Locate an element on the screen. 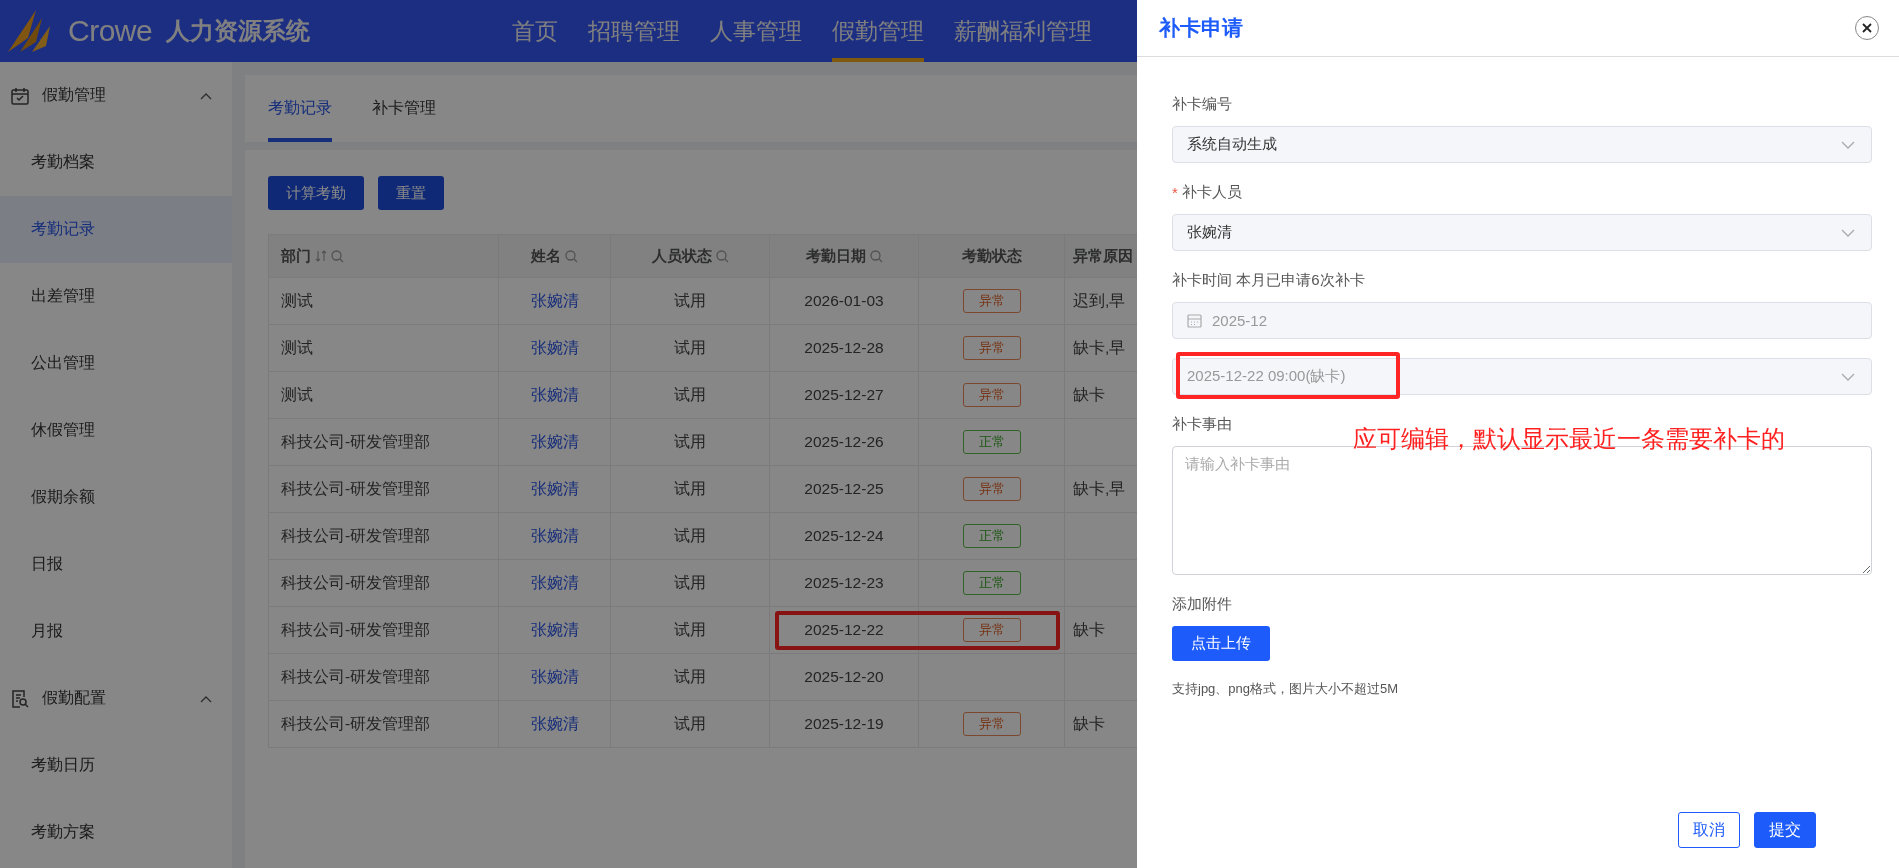 The image size is (1899, 868). drawer-title: 补卡申请 is located at coordinates (1201, 28).